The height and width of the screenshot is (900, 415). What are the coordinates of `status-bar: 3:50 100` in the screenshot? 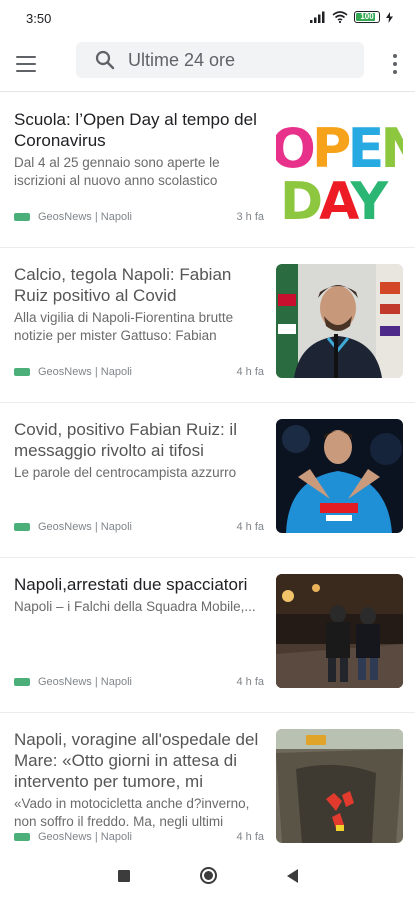 It's located at (207, 19).